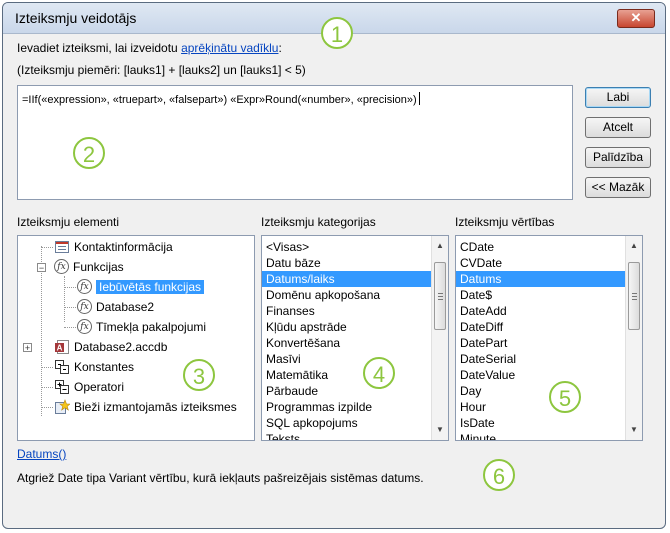 The image size is (670, 533). Describe the element at coordinates (549, 247) in the screenshot. I see `list-item: CDate` at that location.